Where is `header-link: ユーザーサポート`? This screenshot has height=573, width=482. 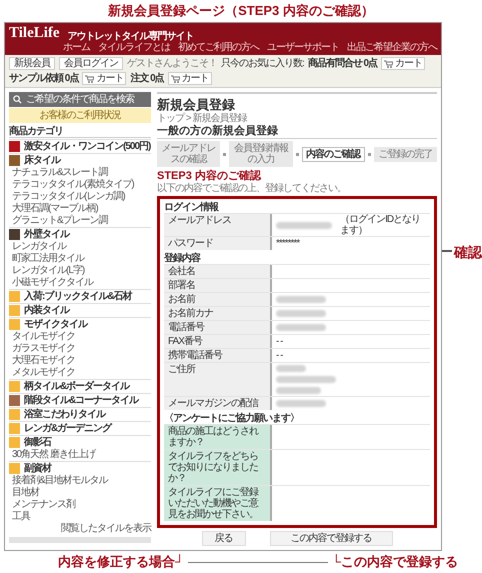 header-link: ユーザーサポート is located at coordinates (303, 47).